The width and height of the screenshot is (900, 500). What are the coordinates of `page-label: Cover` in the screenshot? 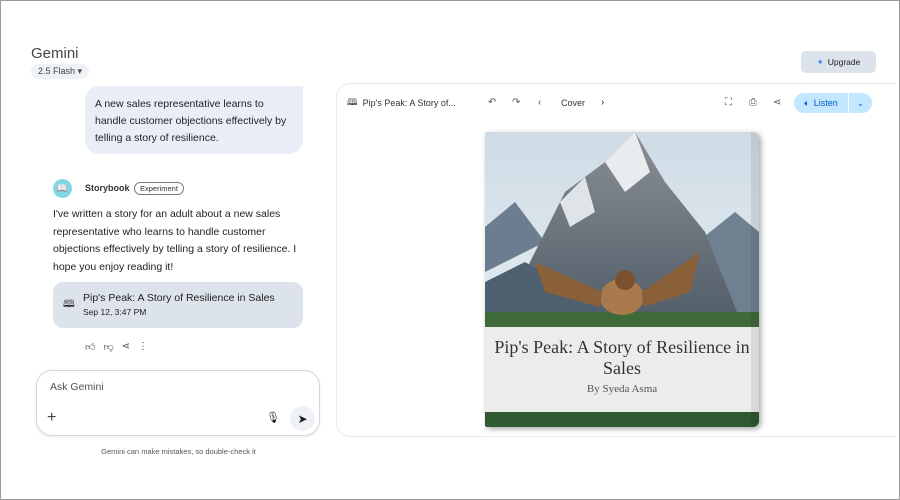 It's located at (573, 103).